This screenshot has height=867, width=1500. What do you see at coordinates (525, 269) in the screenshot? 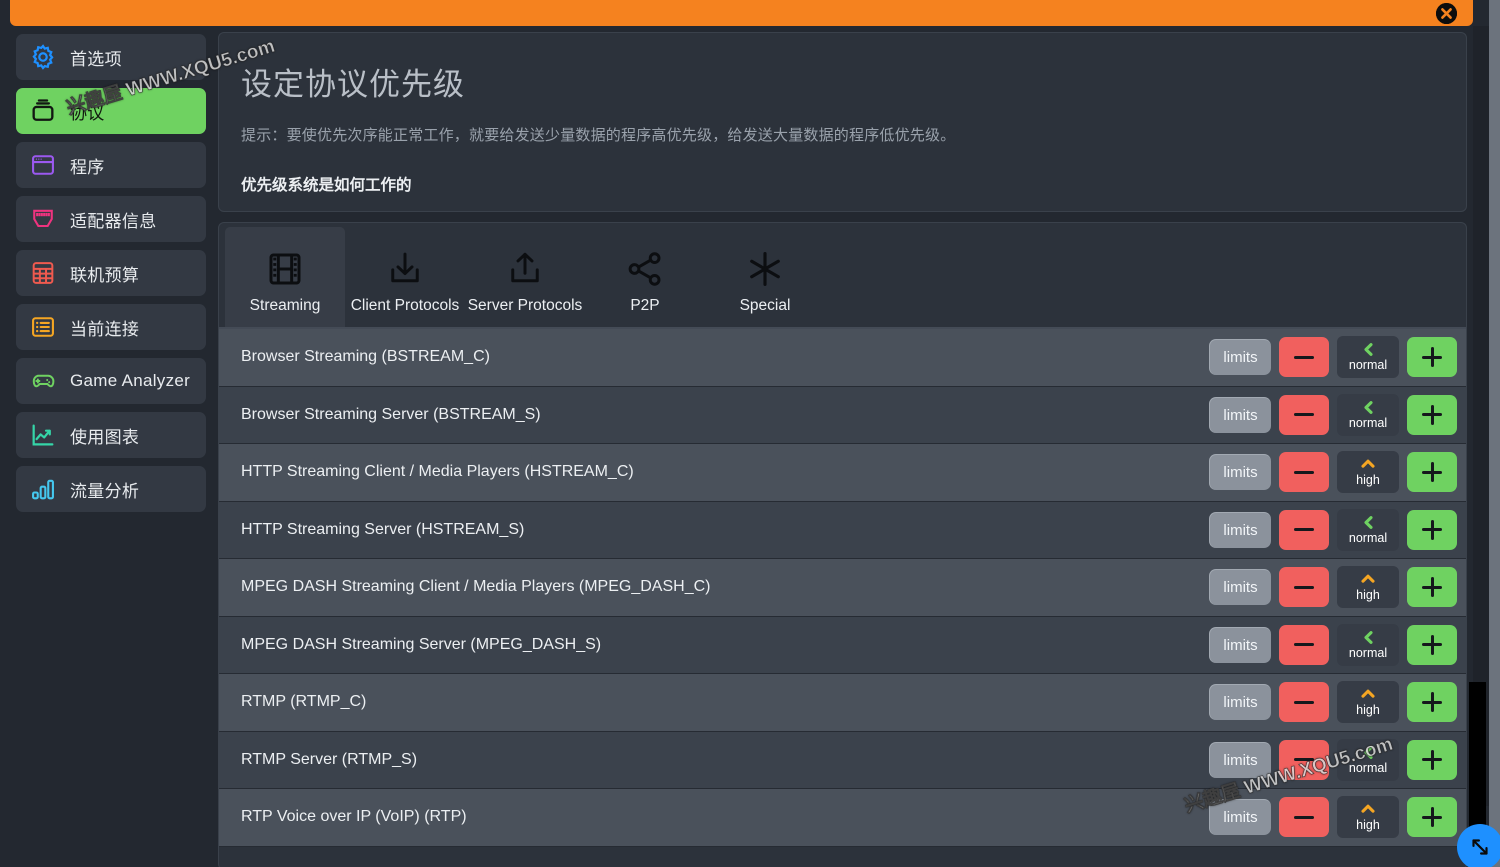
I see `upload-icon` at bounding box center [525, 269].